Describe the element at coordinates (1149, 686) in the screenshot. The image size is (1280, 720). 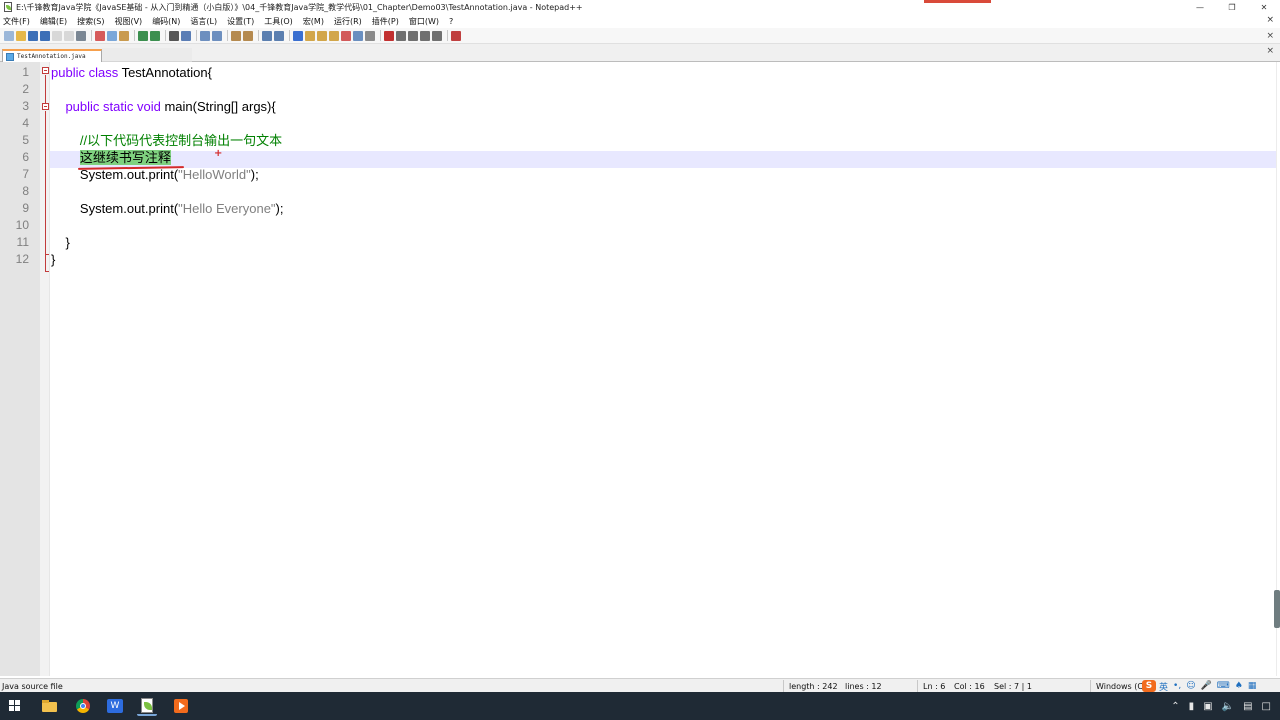
I see `sogou-ime-logo: S` at that location.